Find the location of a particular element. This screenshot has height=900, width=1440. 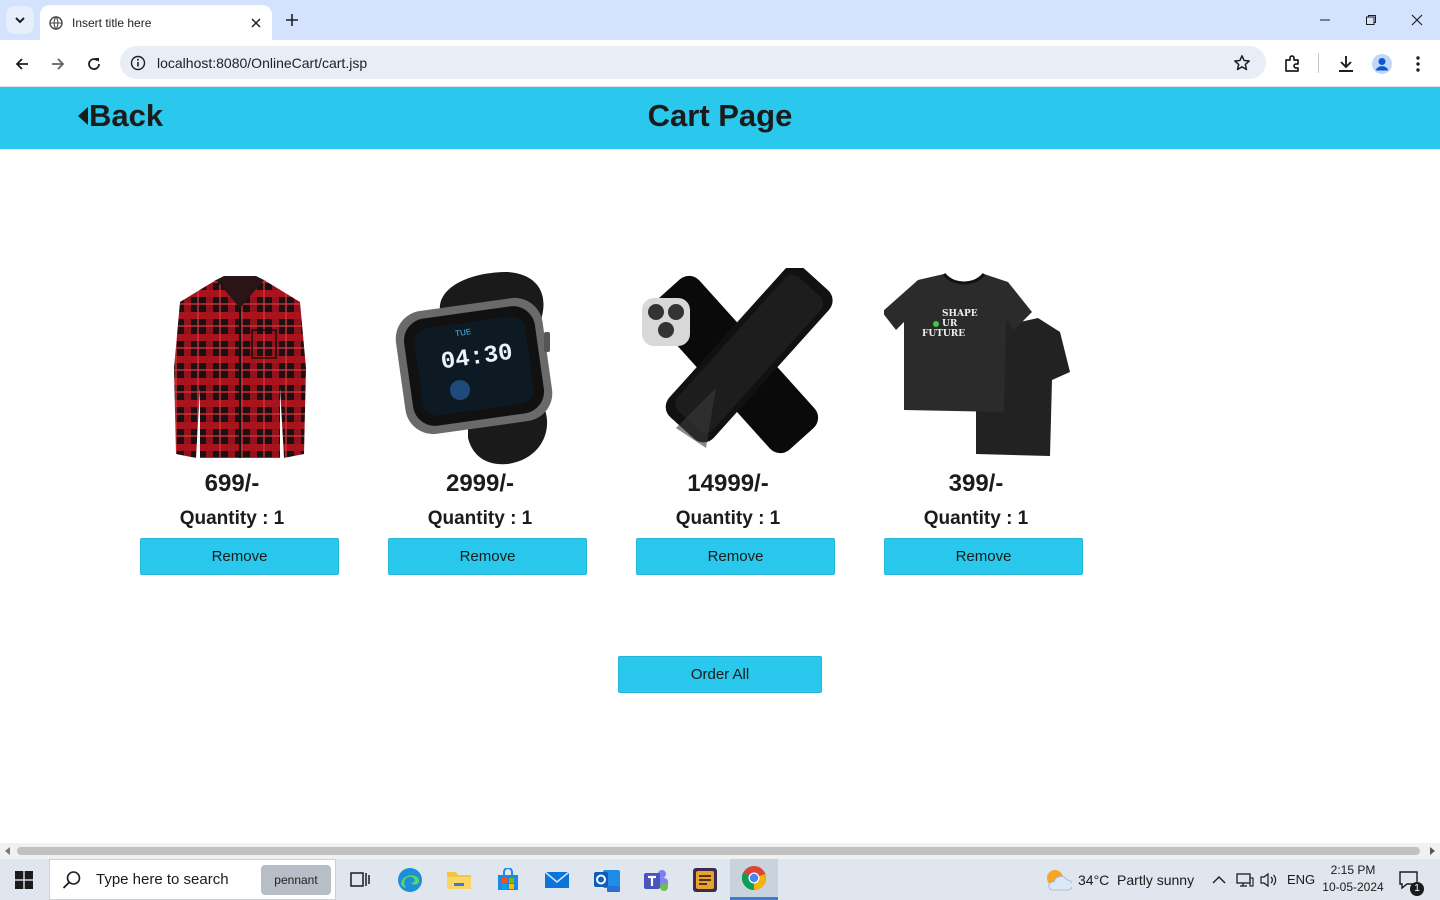

forward-arrow-icon is located at coordinates (58, 64).